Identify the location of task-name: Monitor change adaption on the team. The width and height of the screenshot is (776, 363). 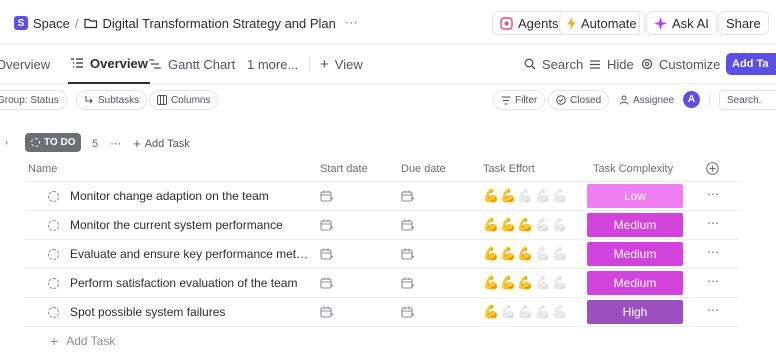
(190, 196).